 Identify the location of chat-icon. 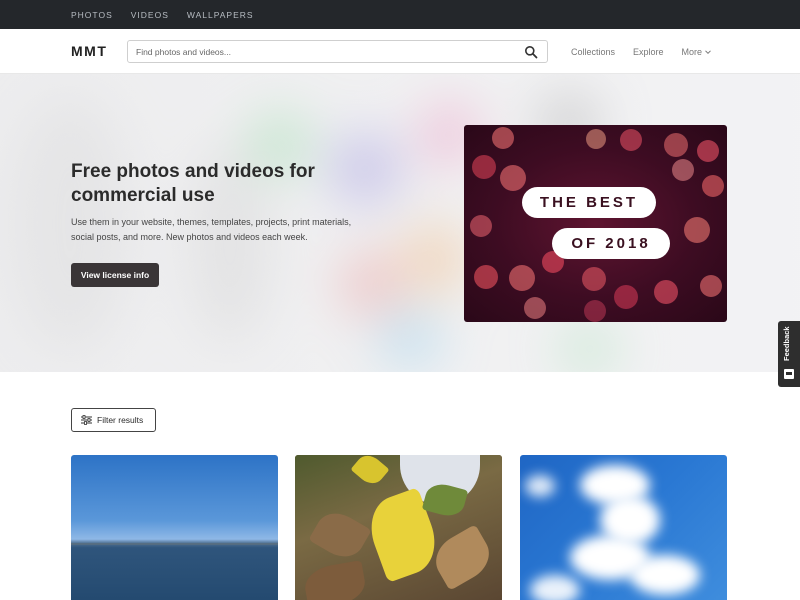
(789, 374).